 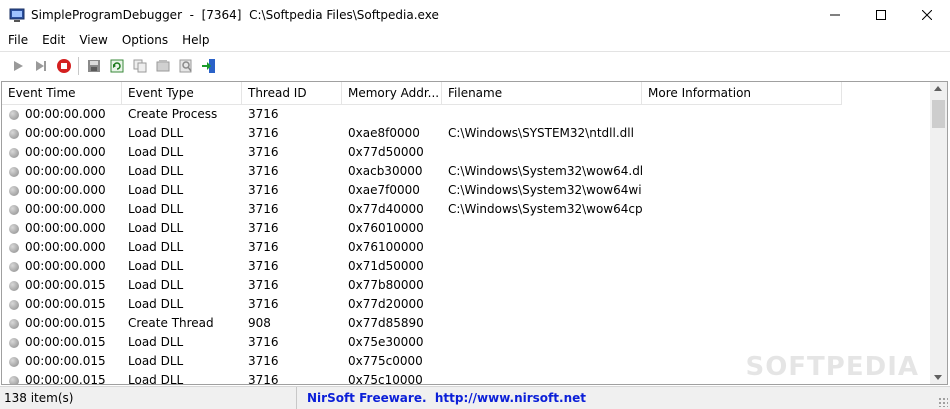 I want to click on menu-options: Options, so click(x=145, y=40).